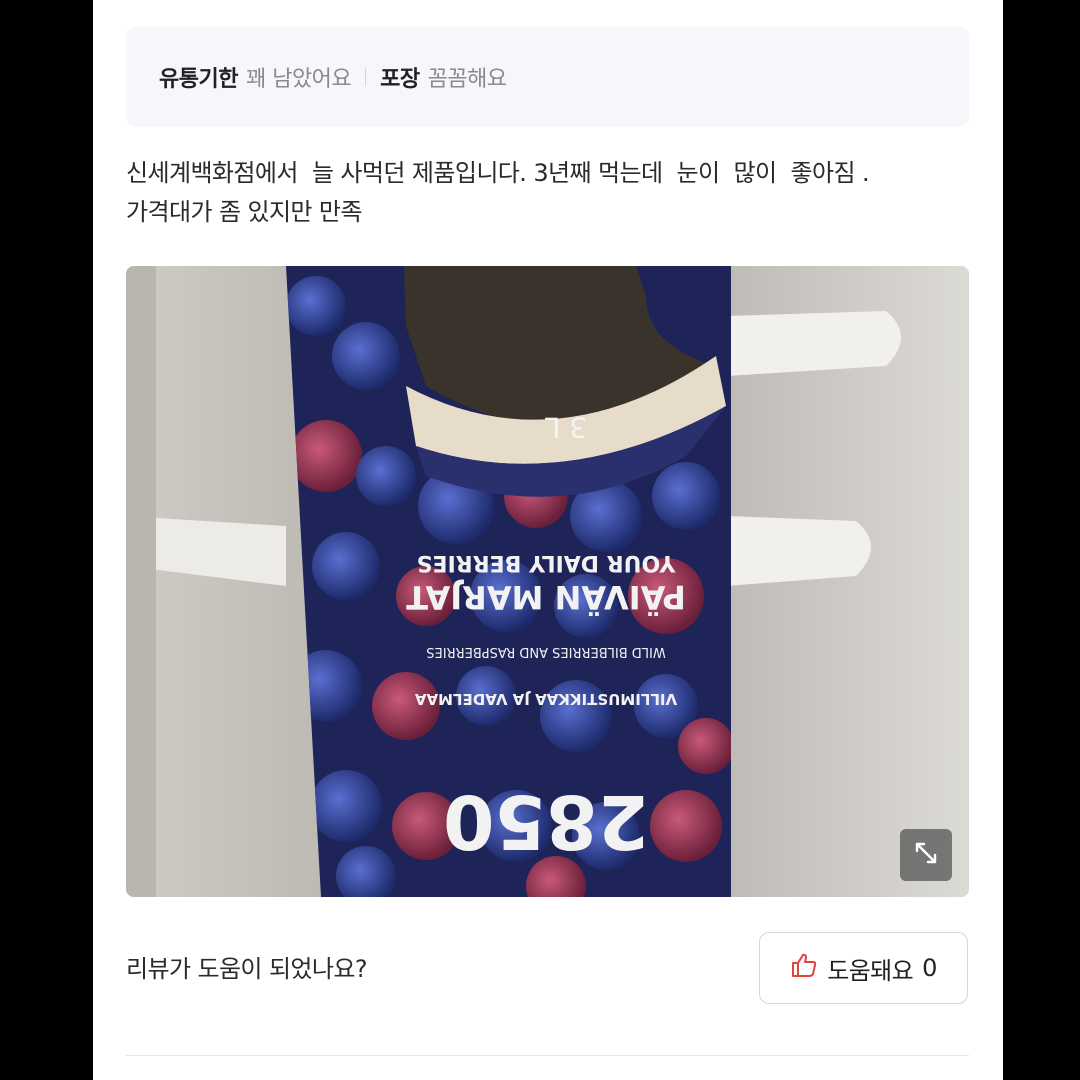 The width and height of the screenshot is (1080, 1080). I want to click on attribute-value-expiry: 꽤 남았어요, so click(298, 79).